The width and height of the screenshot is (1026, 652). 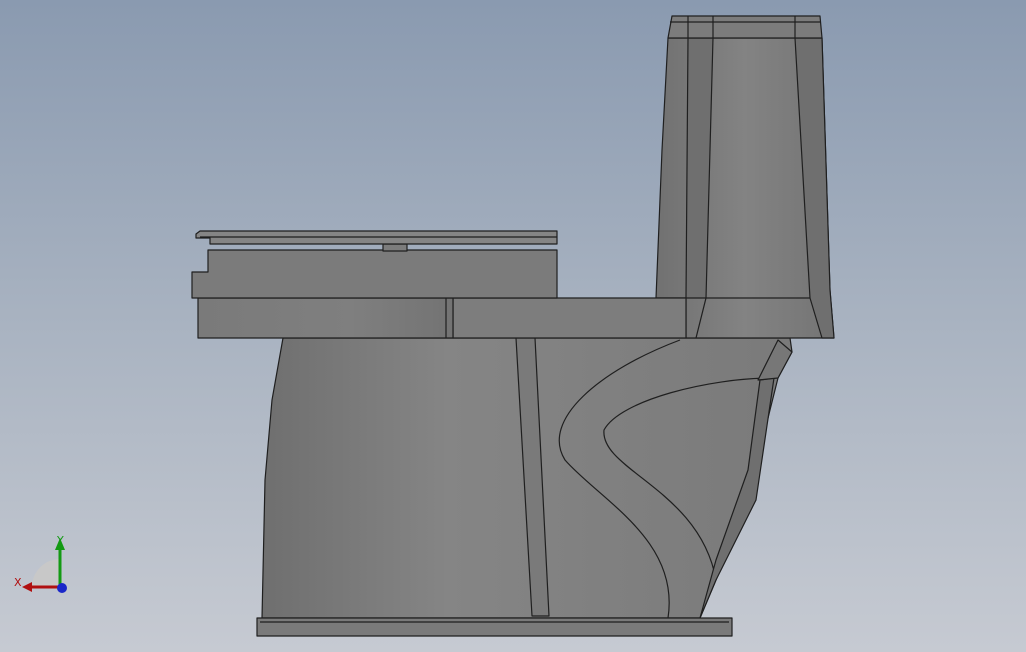 I want to click on seat-ring, so click(x=325, y=318).